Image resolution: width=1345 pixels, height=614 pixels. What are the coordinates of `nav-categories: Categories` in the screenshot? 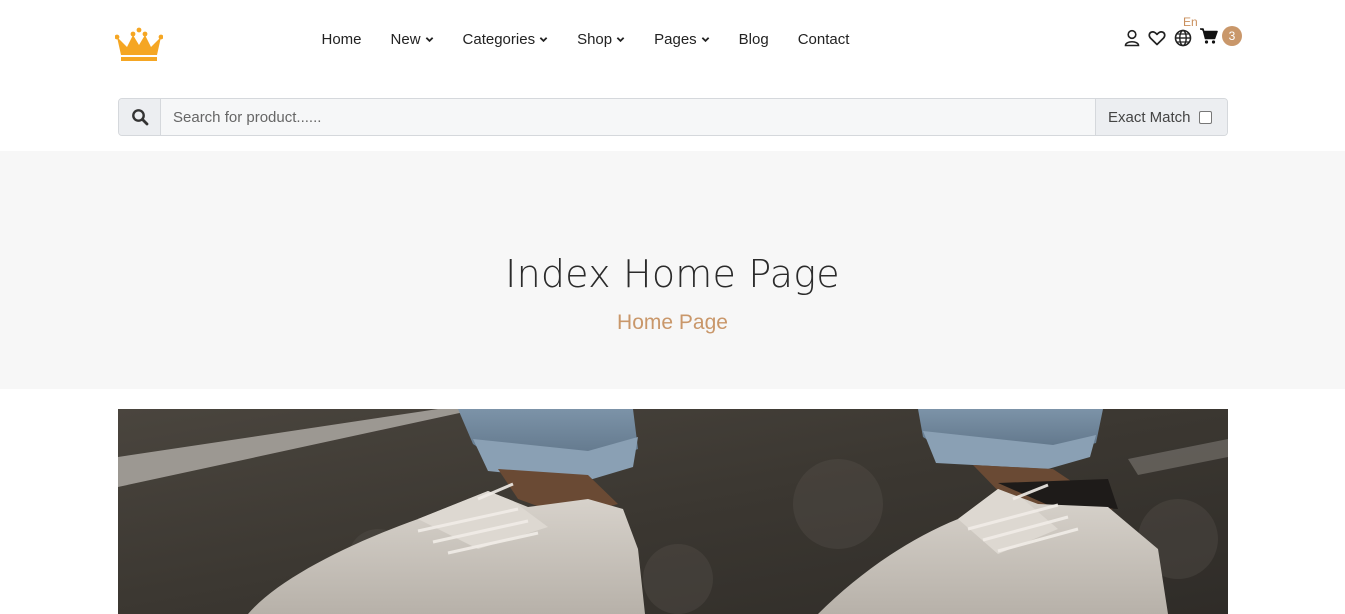 It's located at (505, 39).